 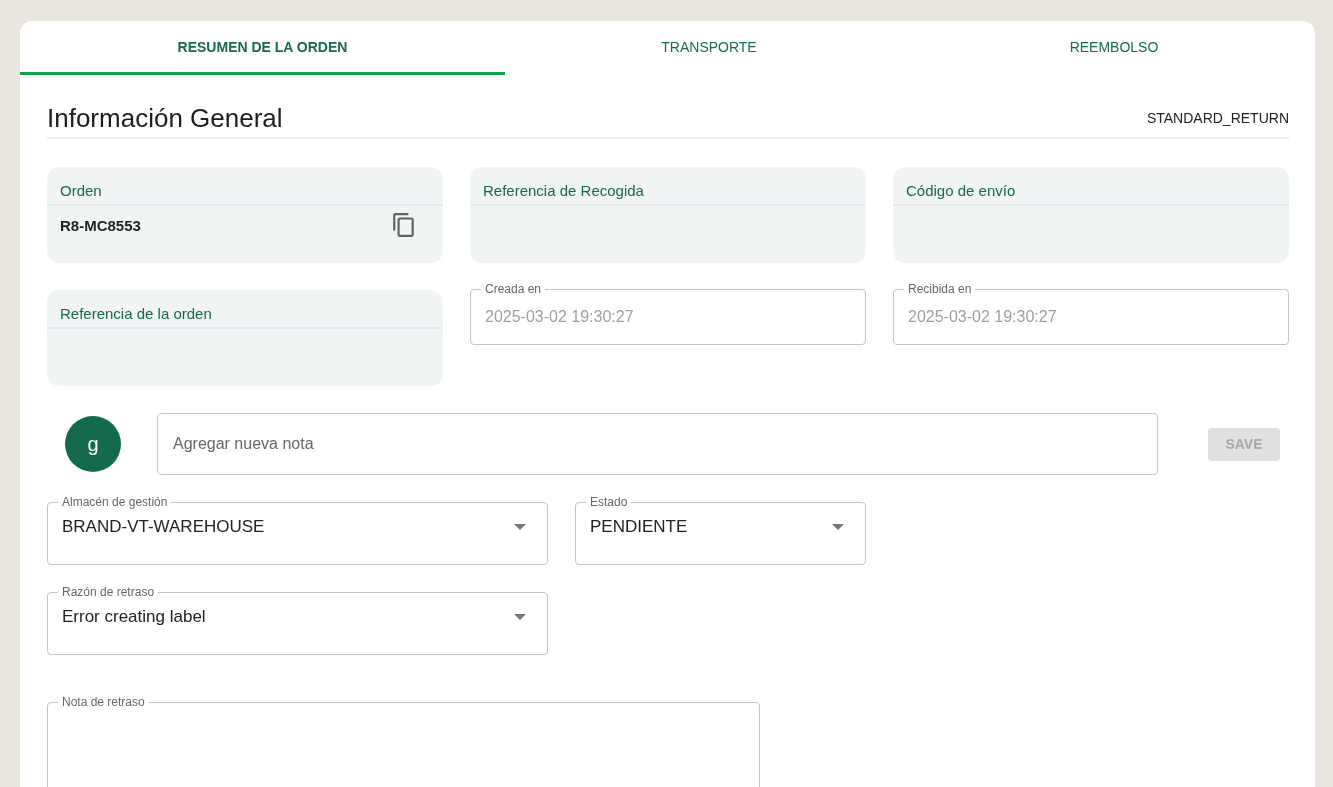 I want to click on avatar: g, so click(x=93, y=444).